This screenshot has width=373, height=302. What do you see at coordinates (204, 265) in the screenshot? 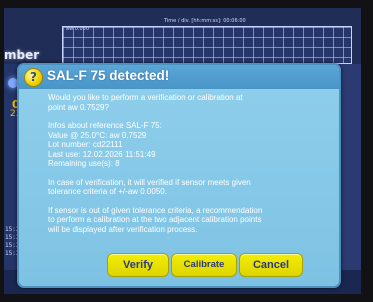
I see `calibrate-button: Calibrate` at bounding box center [204, 265].